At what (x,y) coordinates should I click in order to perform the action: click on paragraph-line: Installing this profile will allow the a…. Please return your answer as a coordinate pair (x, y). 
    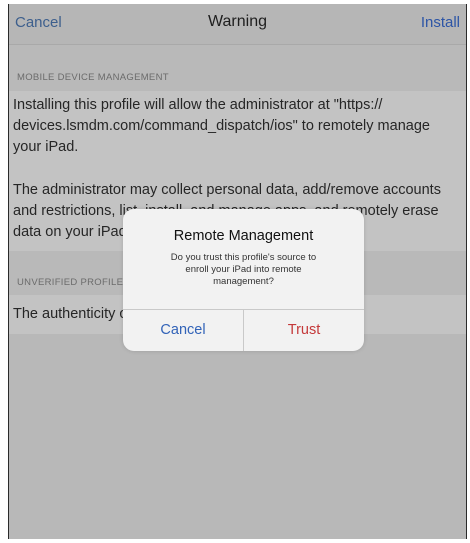
    Looking at the image, I should click on (198, 105).